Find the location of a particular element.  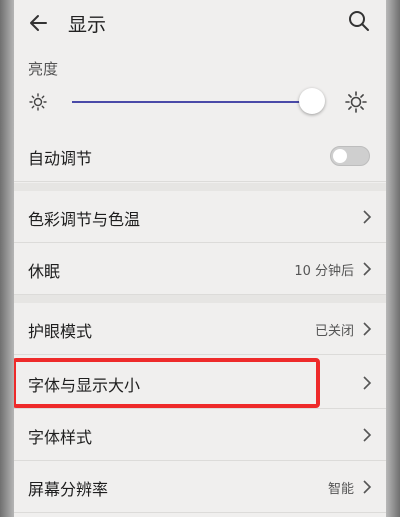

search-icon is located at coordinates (359, 21).